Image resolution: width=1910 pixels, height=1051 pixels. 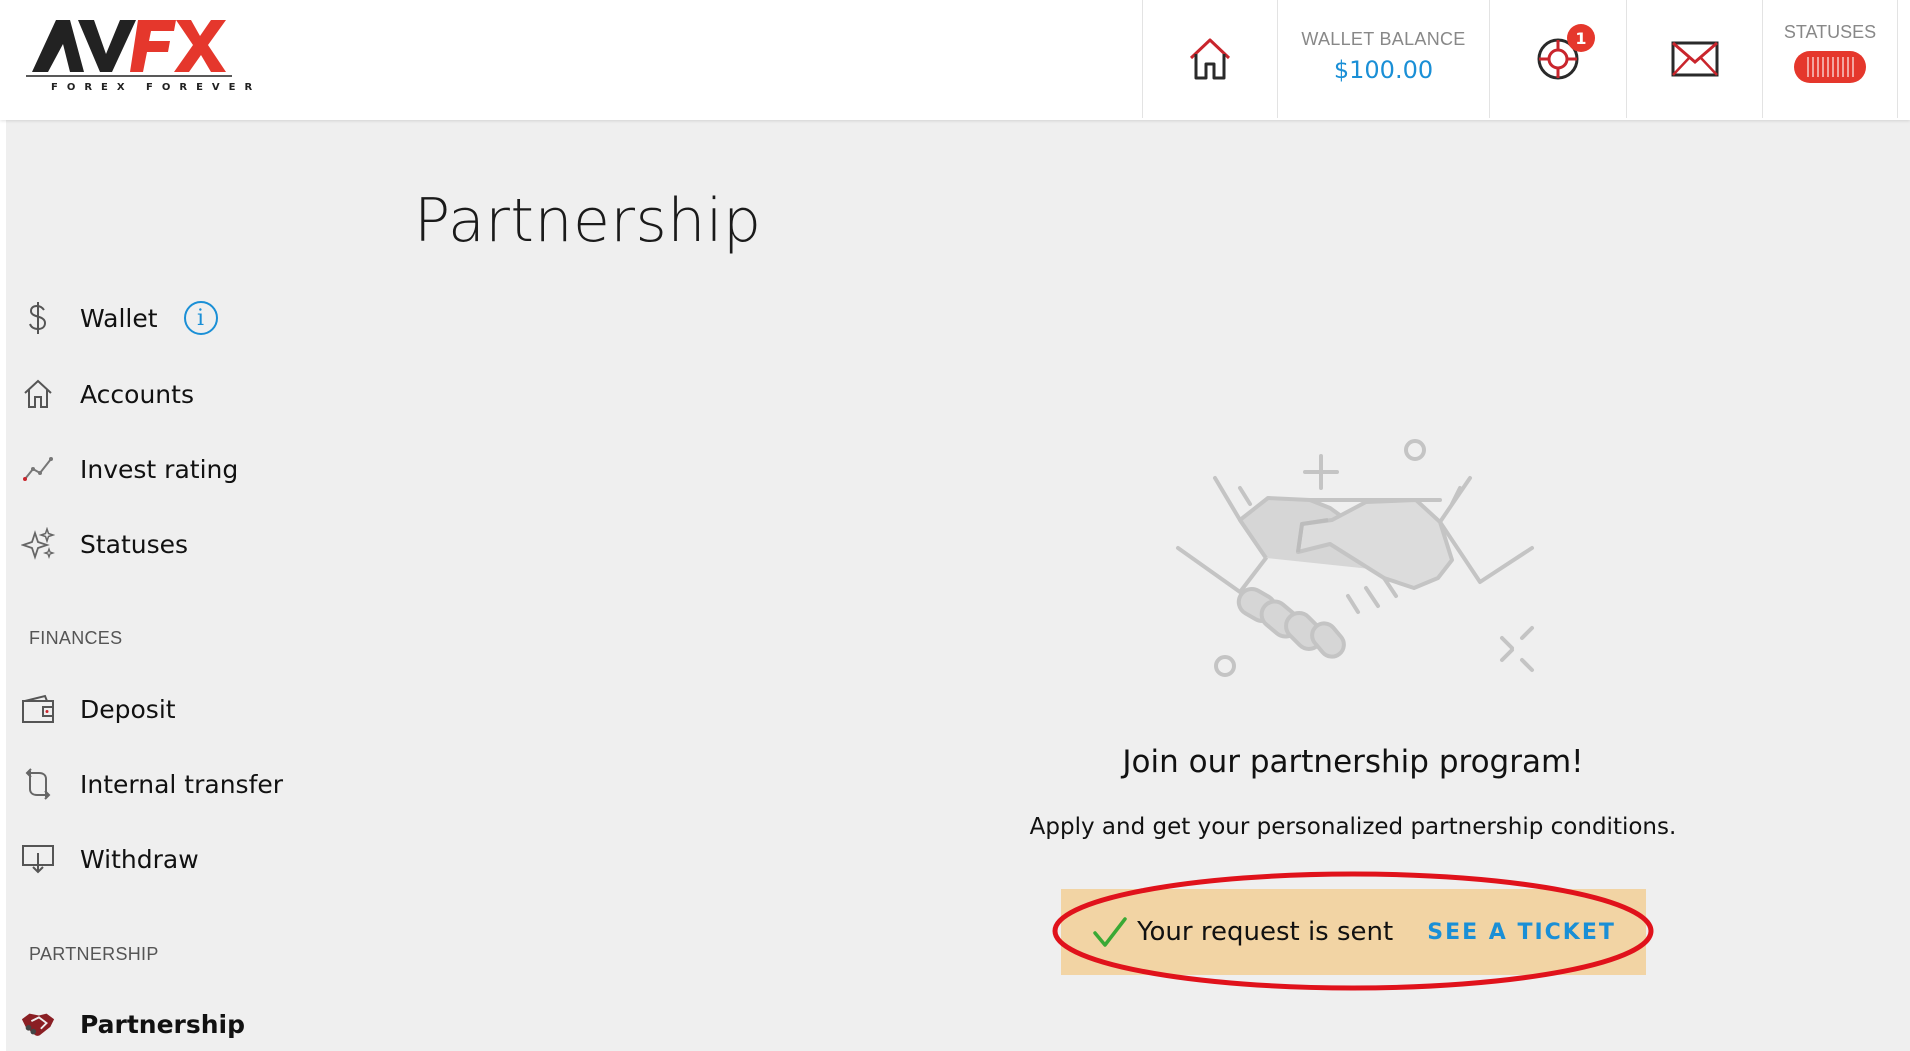 I want to click on dollar-icon, so click(x=38, y=318).